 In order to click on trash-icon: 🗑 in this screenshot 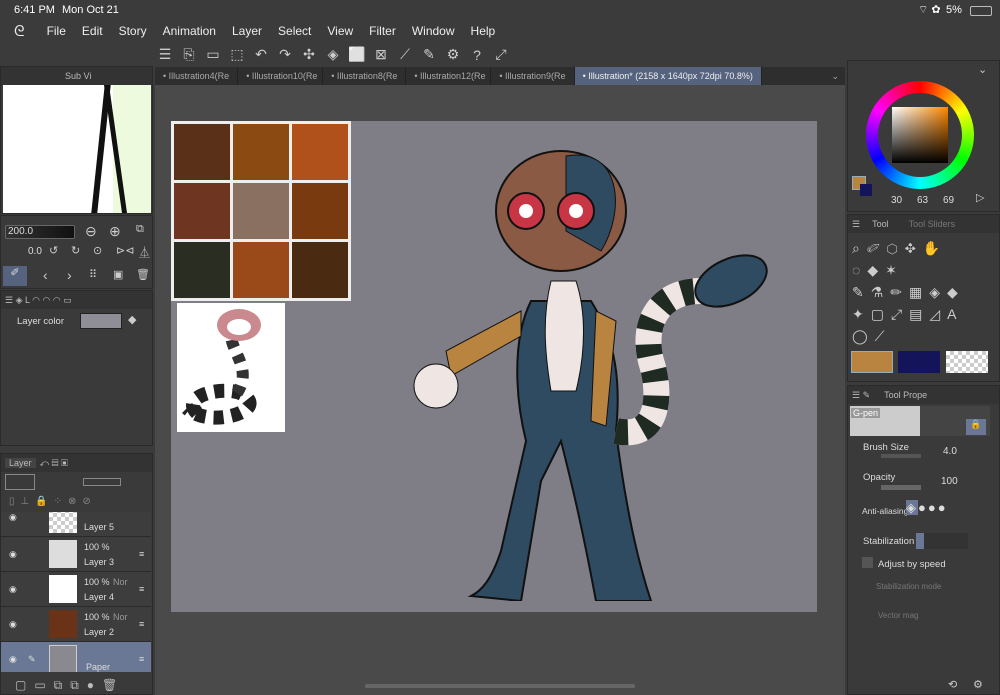, I will do `click(143, 274)`.